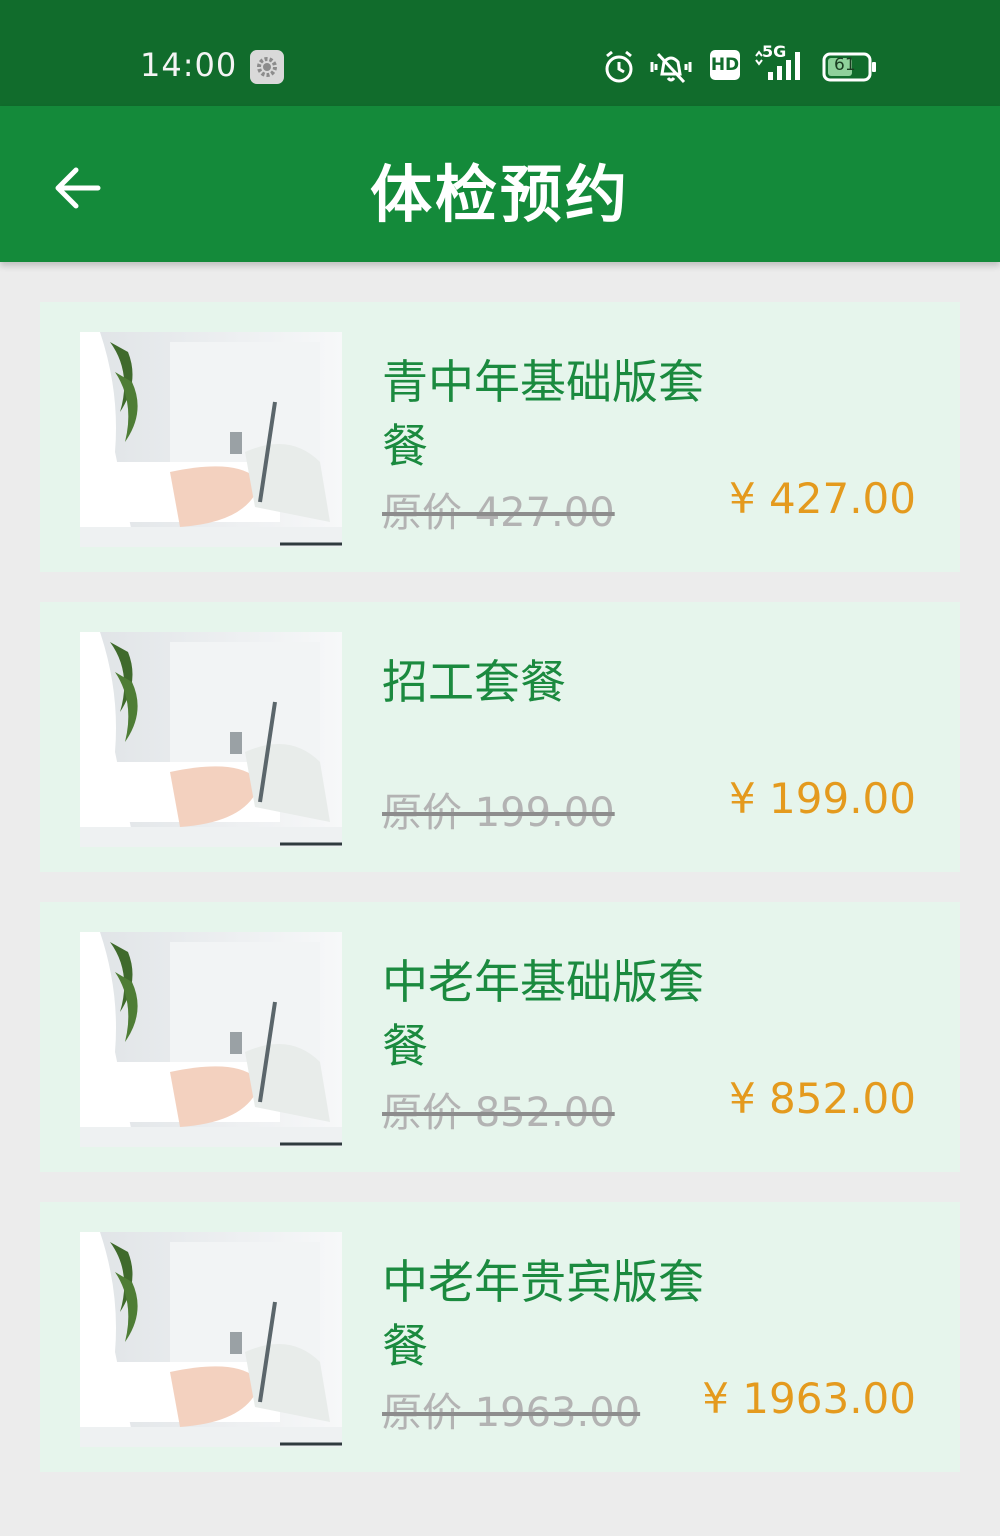  I want to click on package-name: 中老年贵宾版套餐, so click(543, 1314).